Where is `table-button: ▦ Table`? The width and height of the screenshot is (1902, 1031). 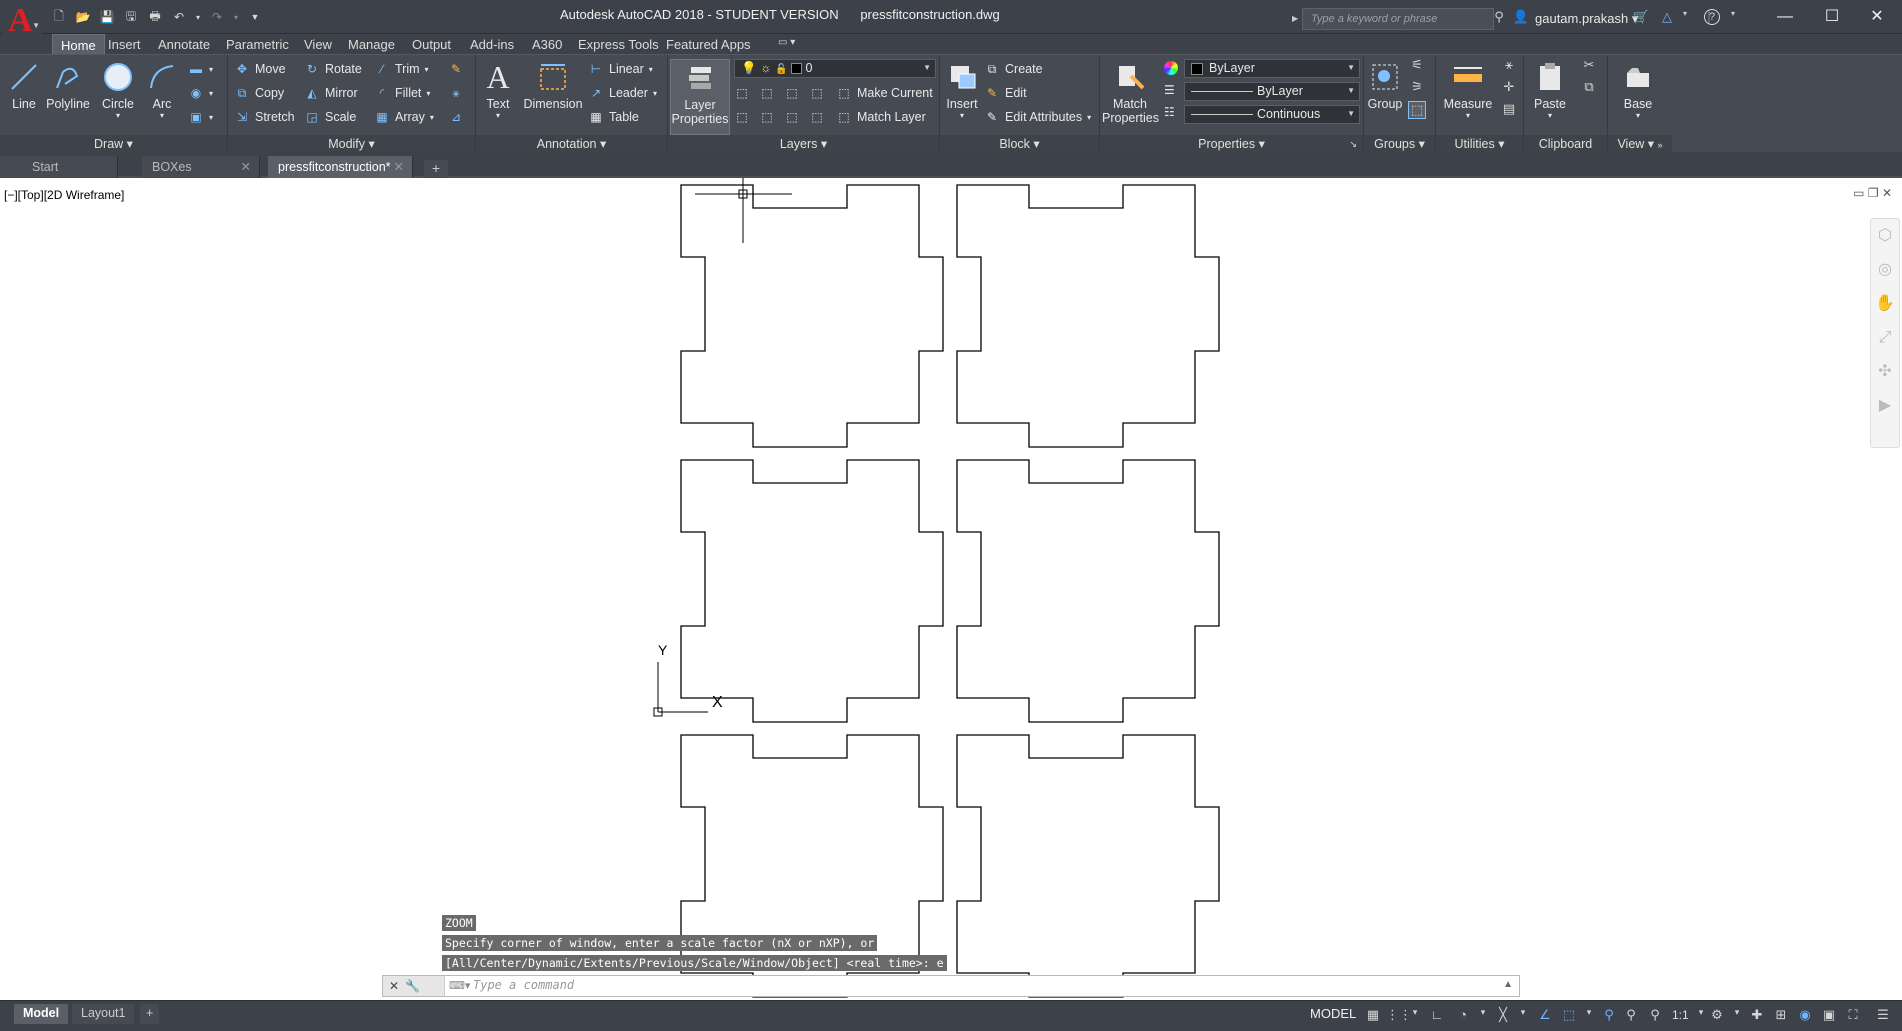
table-button: ▦ Table is located at coordinates (613, 117).